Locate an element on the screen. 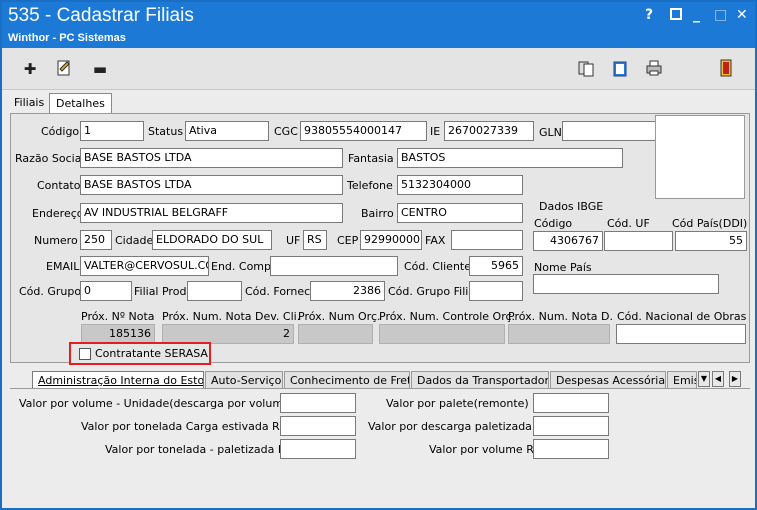  tab-filiais: Filiais is located at coordinates (29, 103).